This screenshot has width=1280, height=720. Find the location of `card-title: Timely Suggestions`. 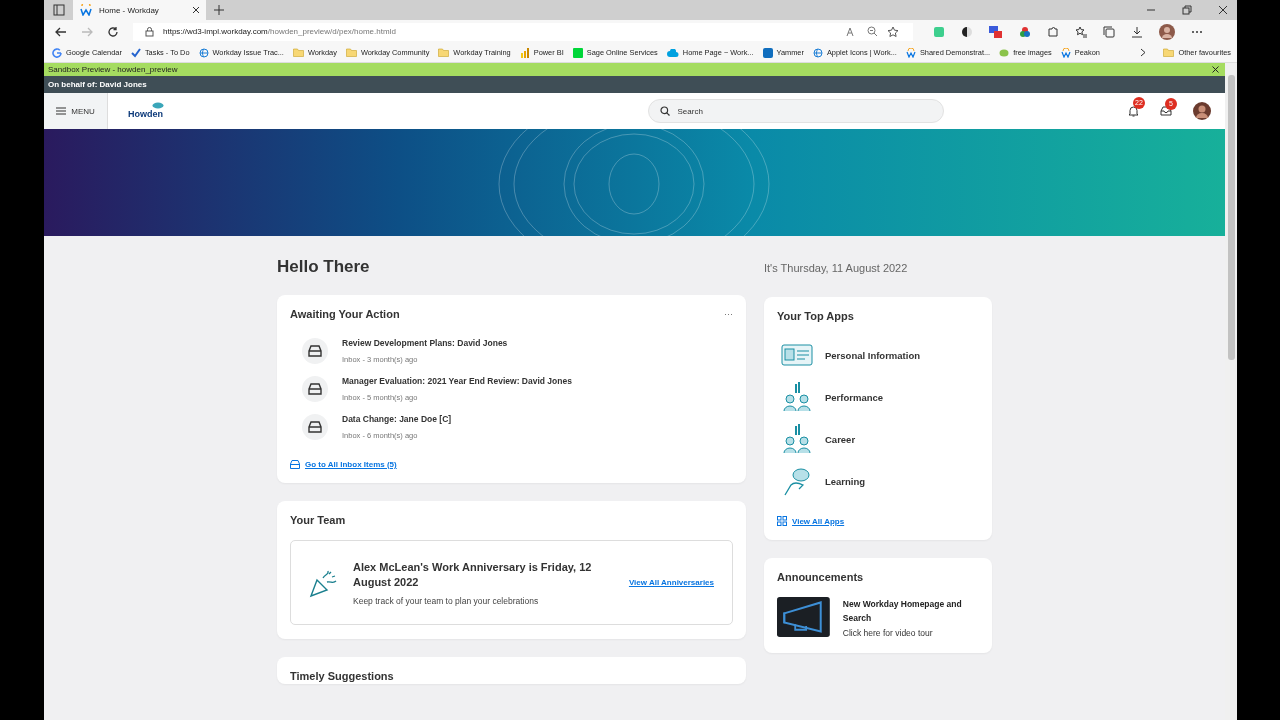

card-title: Timely Suggestions is located at coordinates (342, 676).